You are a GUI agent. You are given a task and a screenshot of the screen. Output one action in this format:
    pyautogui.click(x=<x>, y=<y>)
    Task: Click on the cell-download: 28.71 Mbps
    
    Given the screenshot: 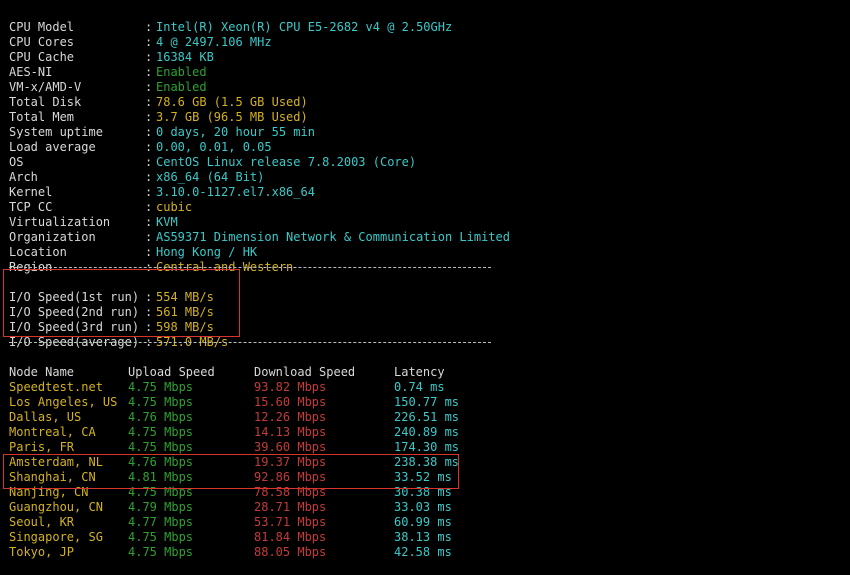 What is the action you would take?
    pyautogui.click(x=290, y=507)
    